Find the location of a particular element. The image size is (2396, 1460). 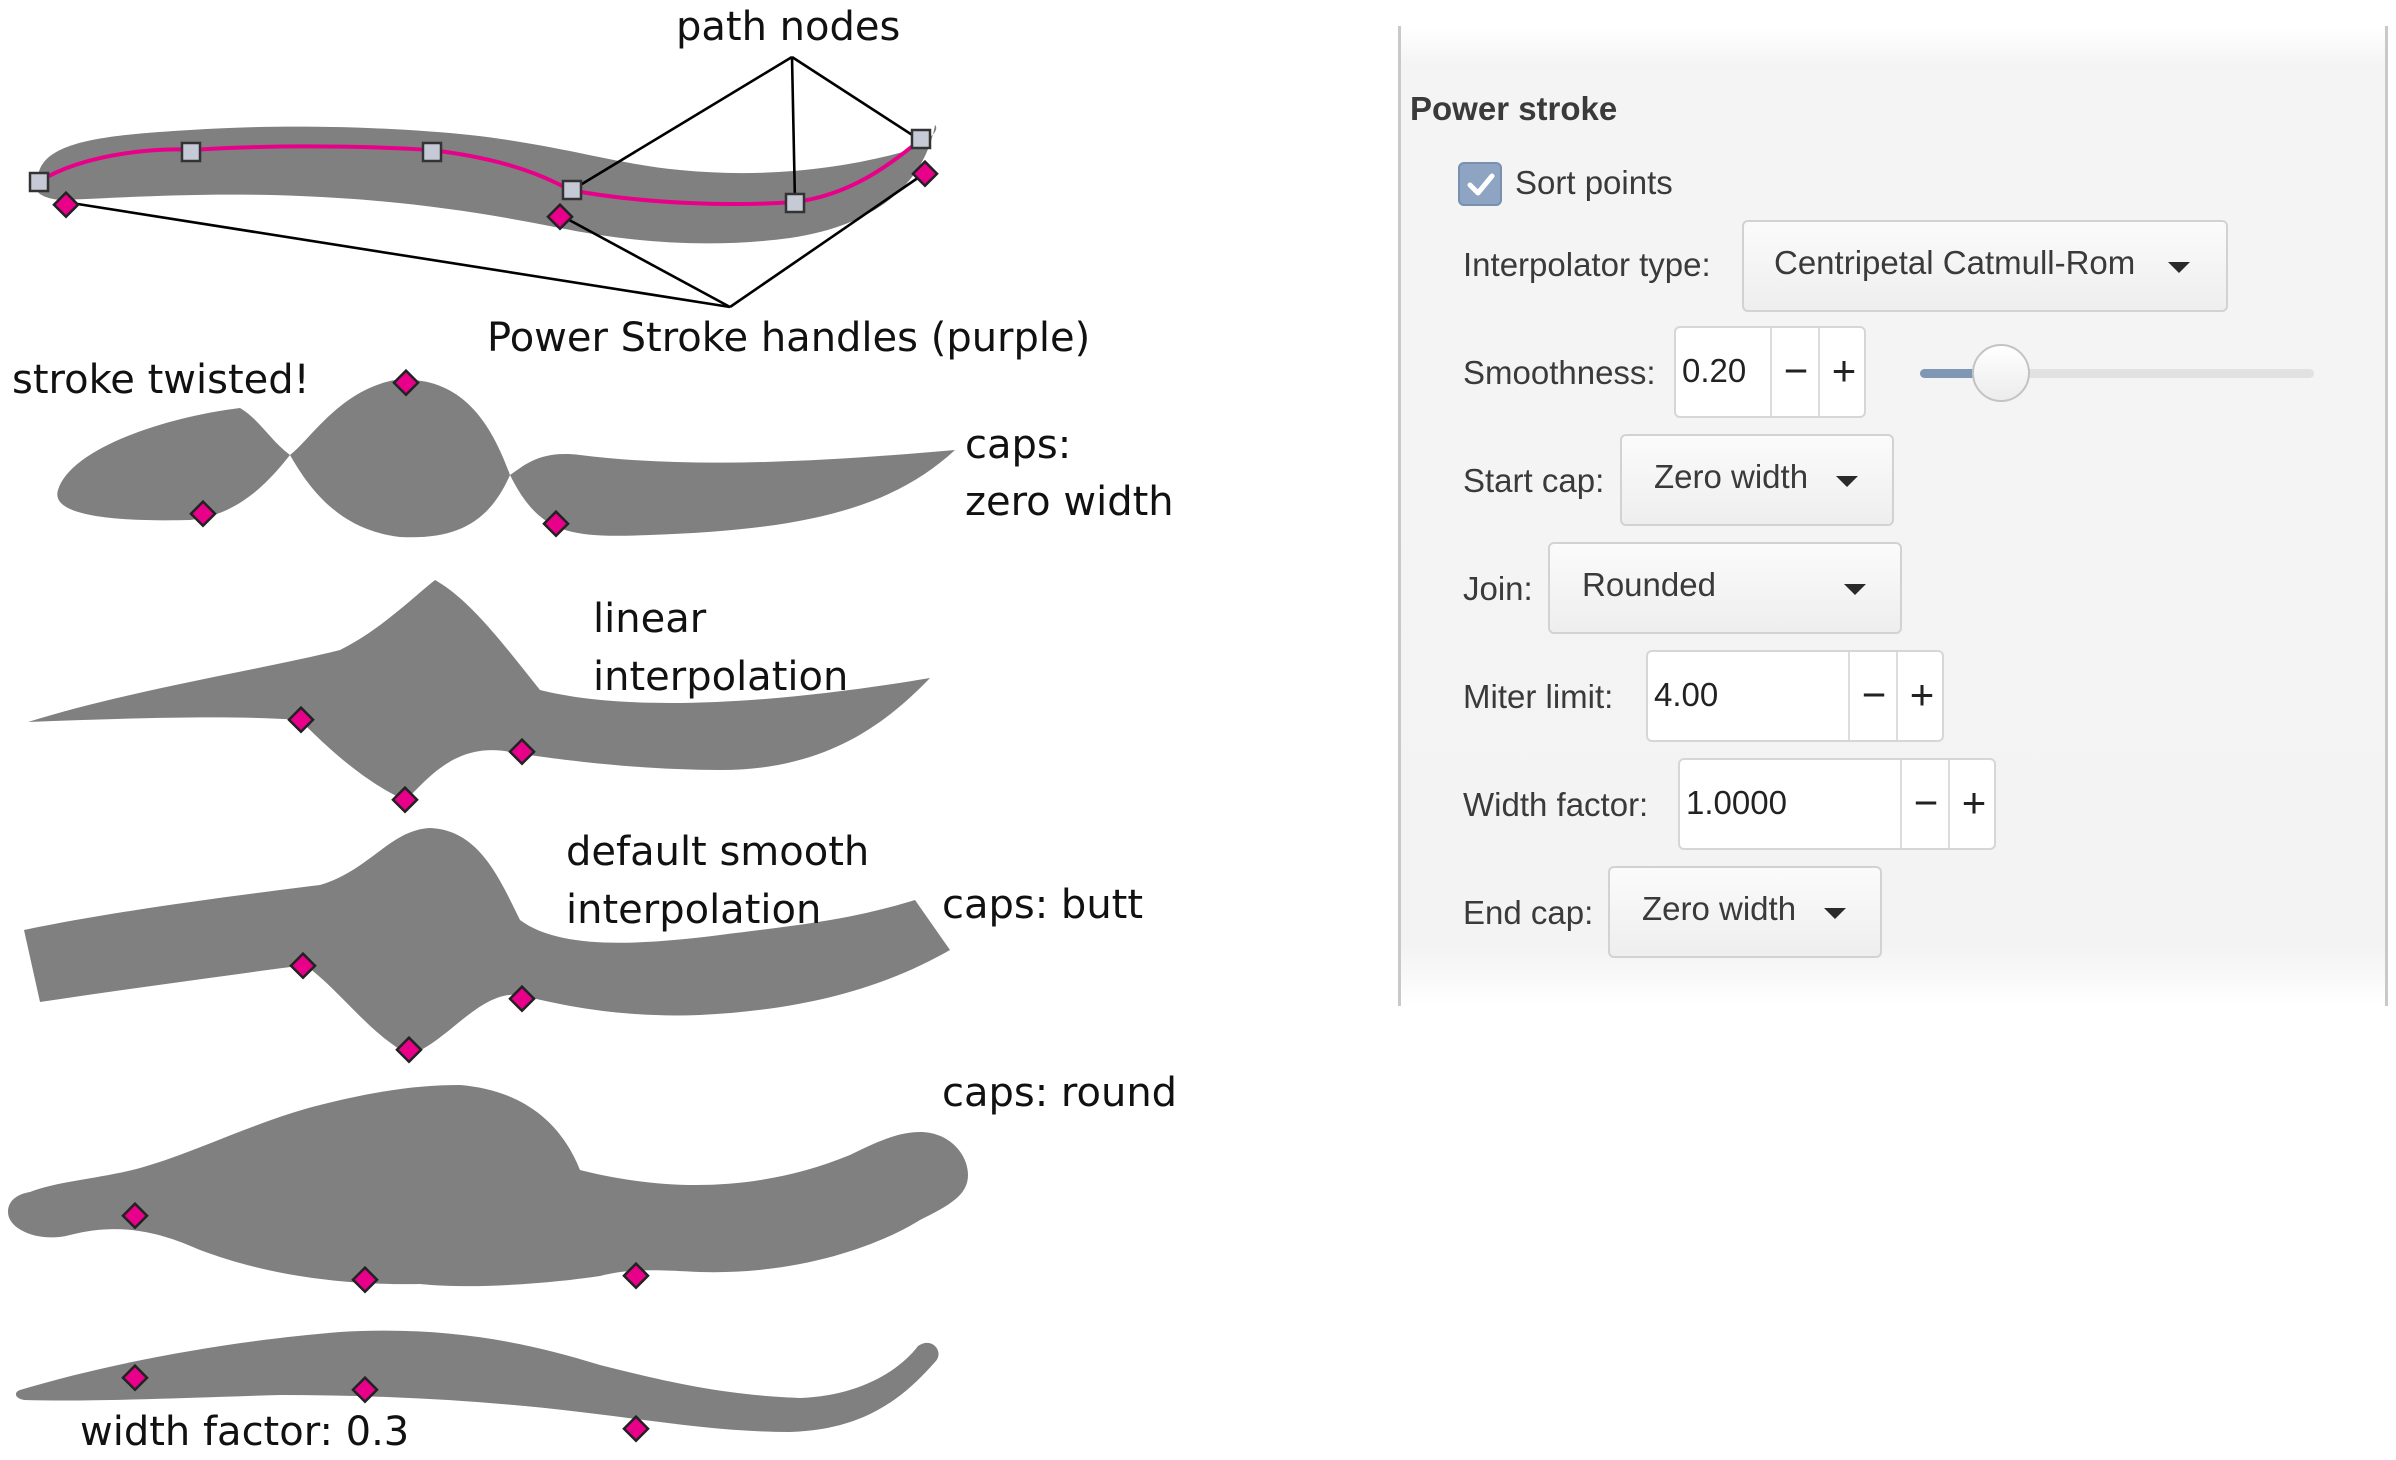

example-path-nodes: path nodes Power Stroke handles (purple) is located at coordinates (559, 182).